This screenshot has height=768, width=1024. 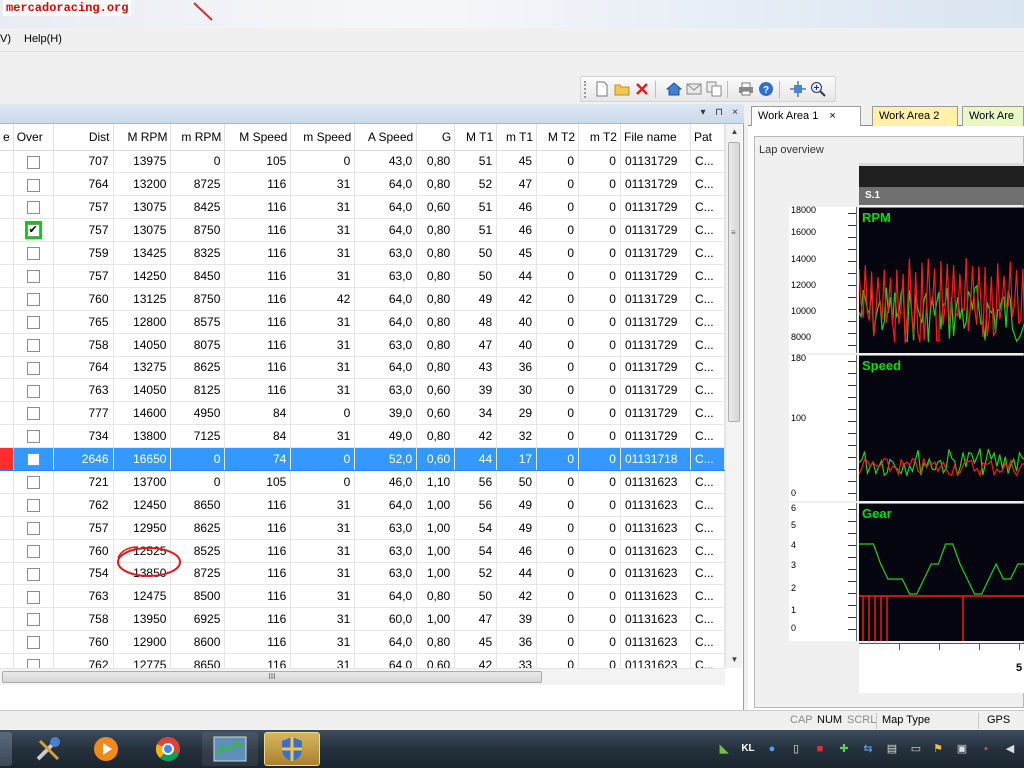 I want to click on mail-icon, so click(x=694, y=89).